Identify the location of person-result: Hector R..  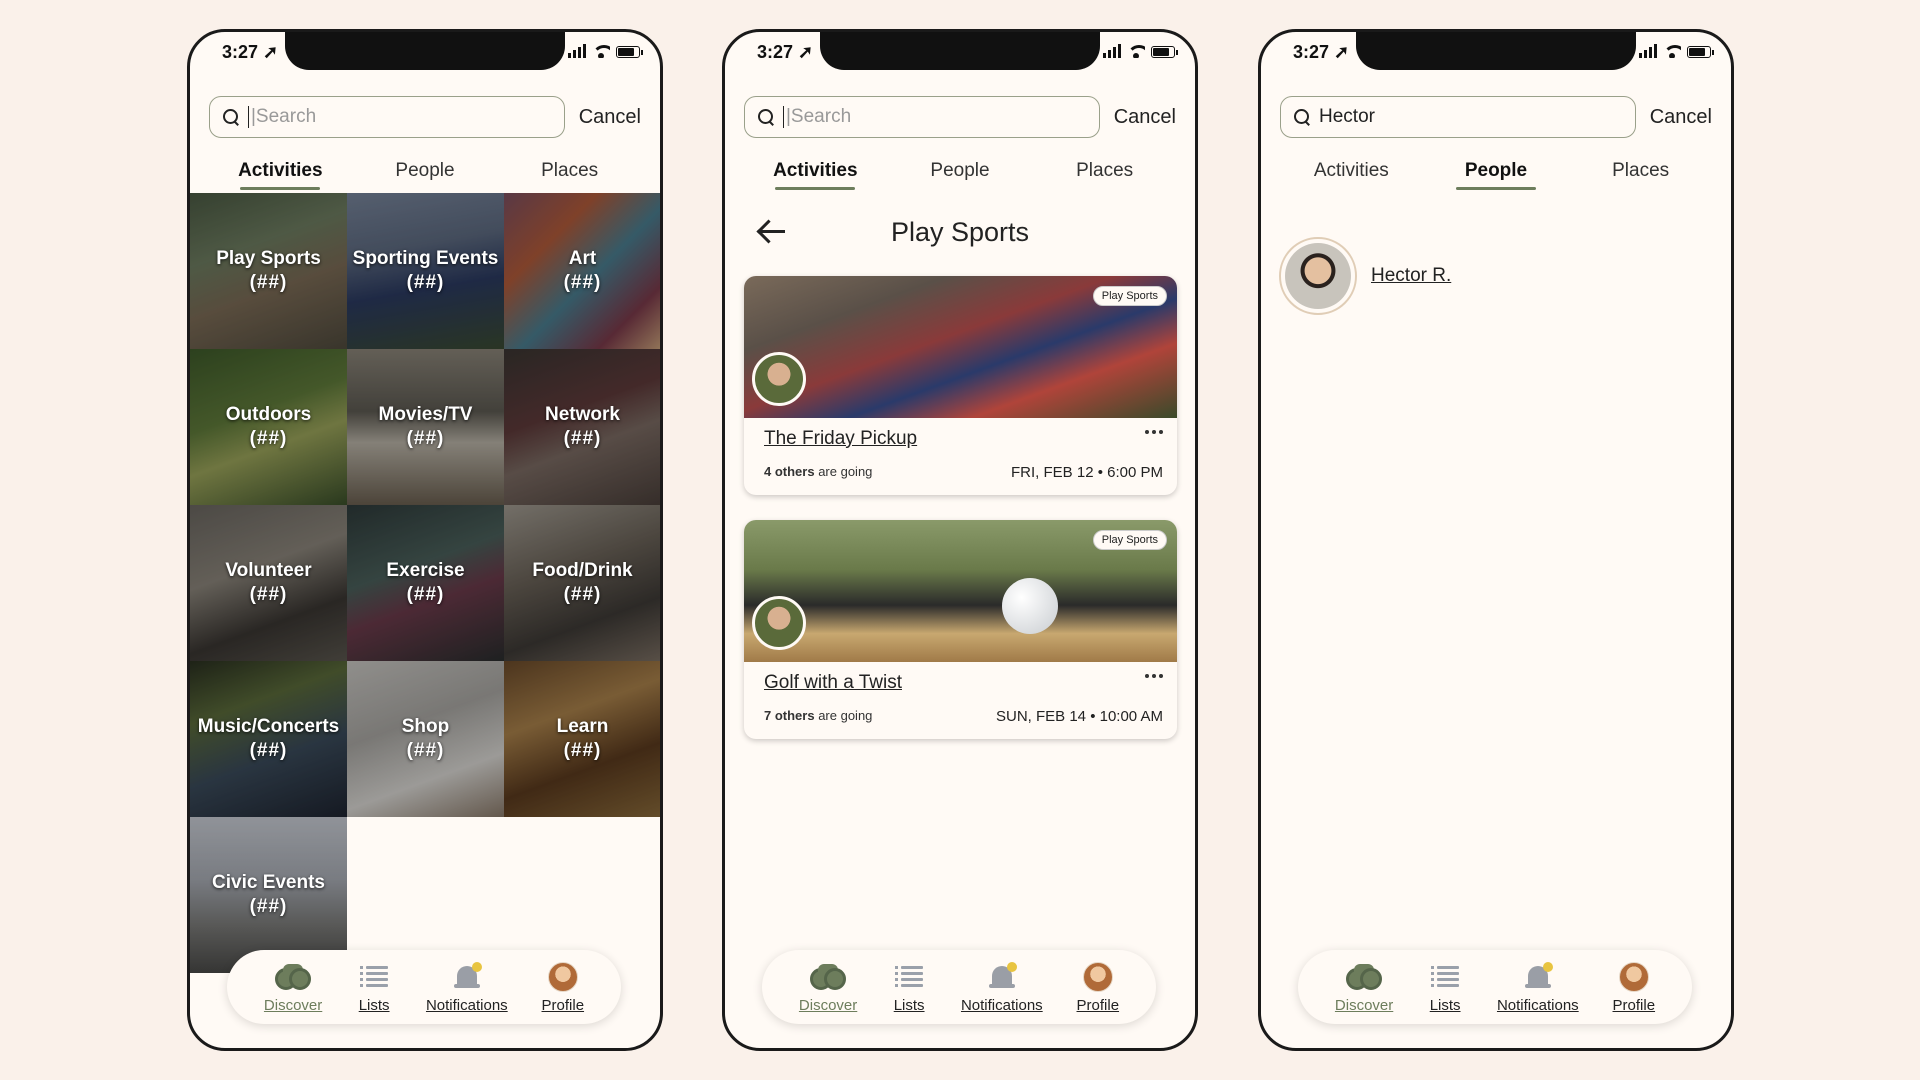
(1365, 276).